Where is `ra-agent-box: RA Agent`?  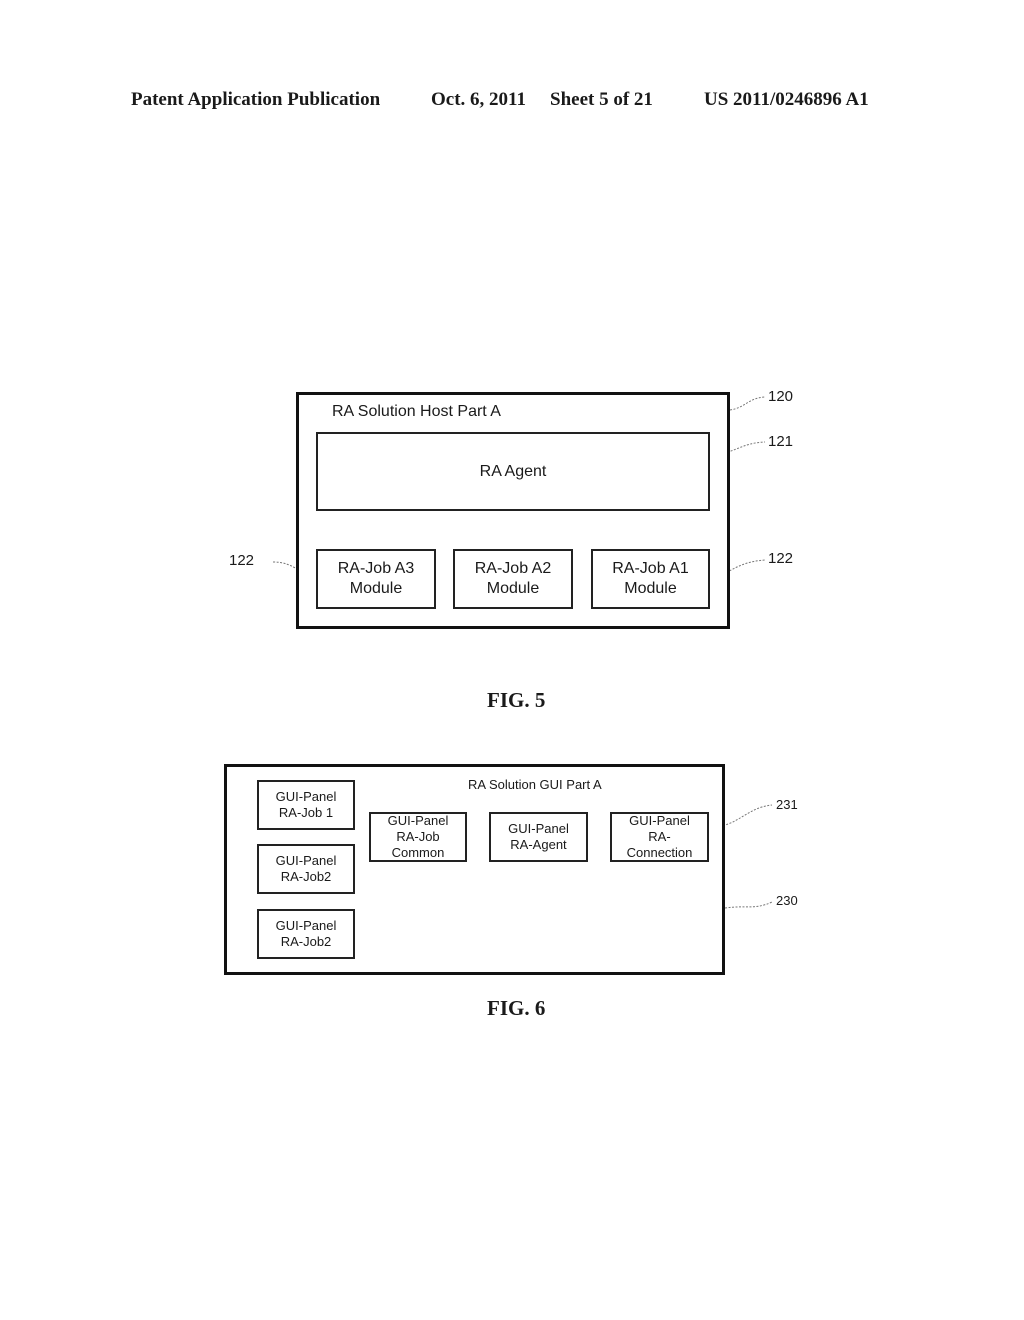 ra-agent-box: RA Agent is located at coordinates (513, 471).